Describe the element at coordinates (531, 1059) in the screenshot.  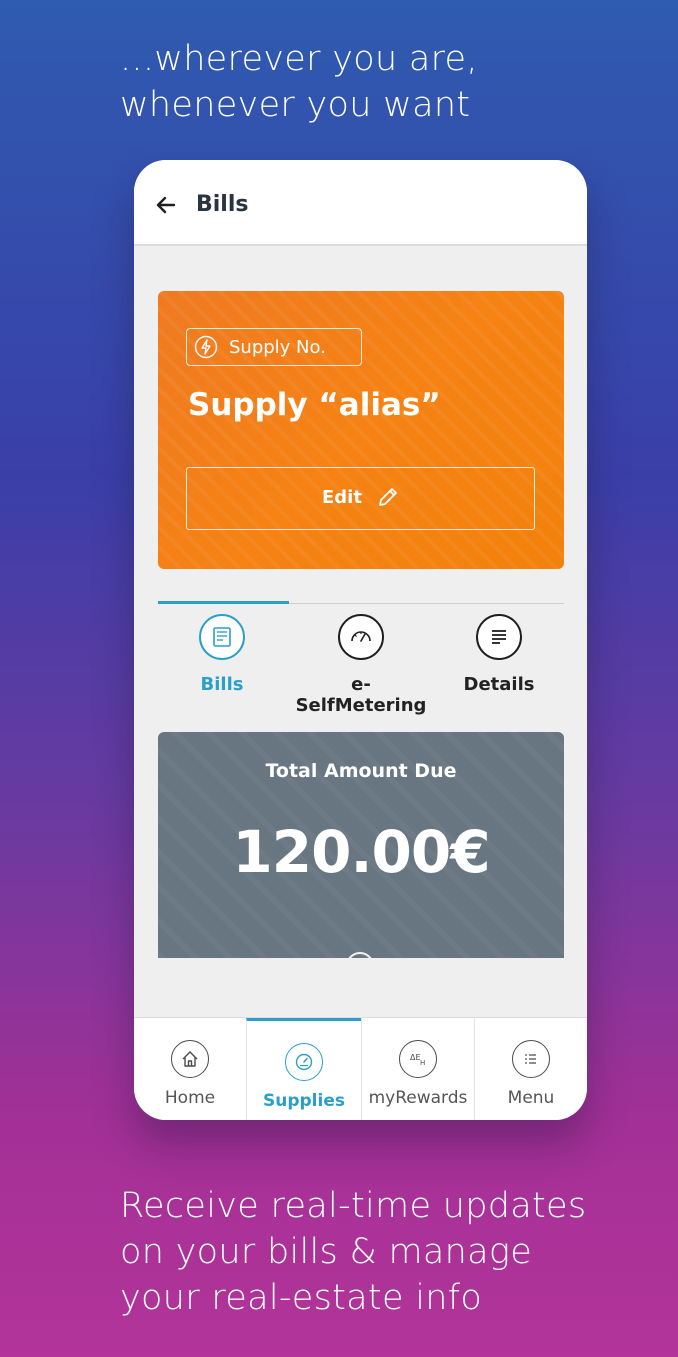
I see `menu-list-icon` at that location.